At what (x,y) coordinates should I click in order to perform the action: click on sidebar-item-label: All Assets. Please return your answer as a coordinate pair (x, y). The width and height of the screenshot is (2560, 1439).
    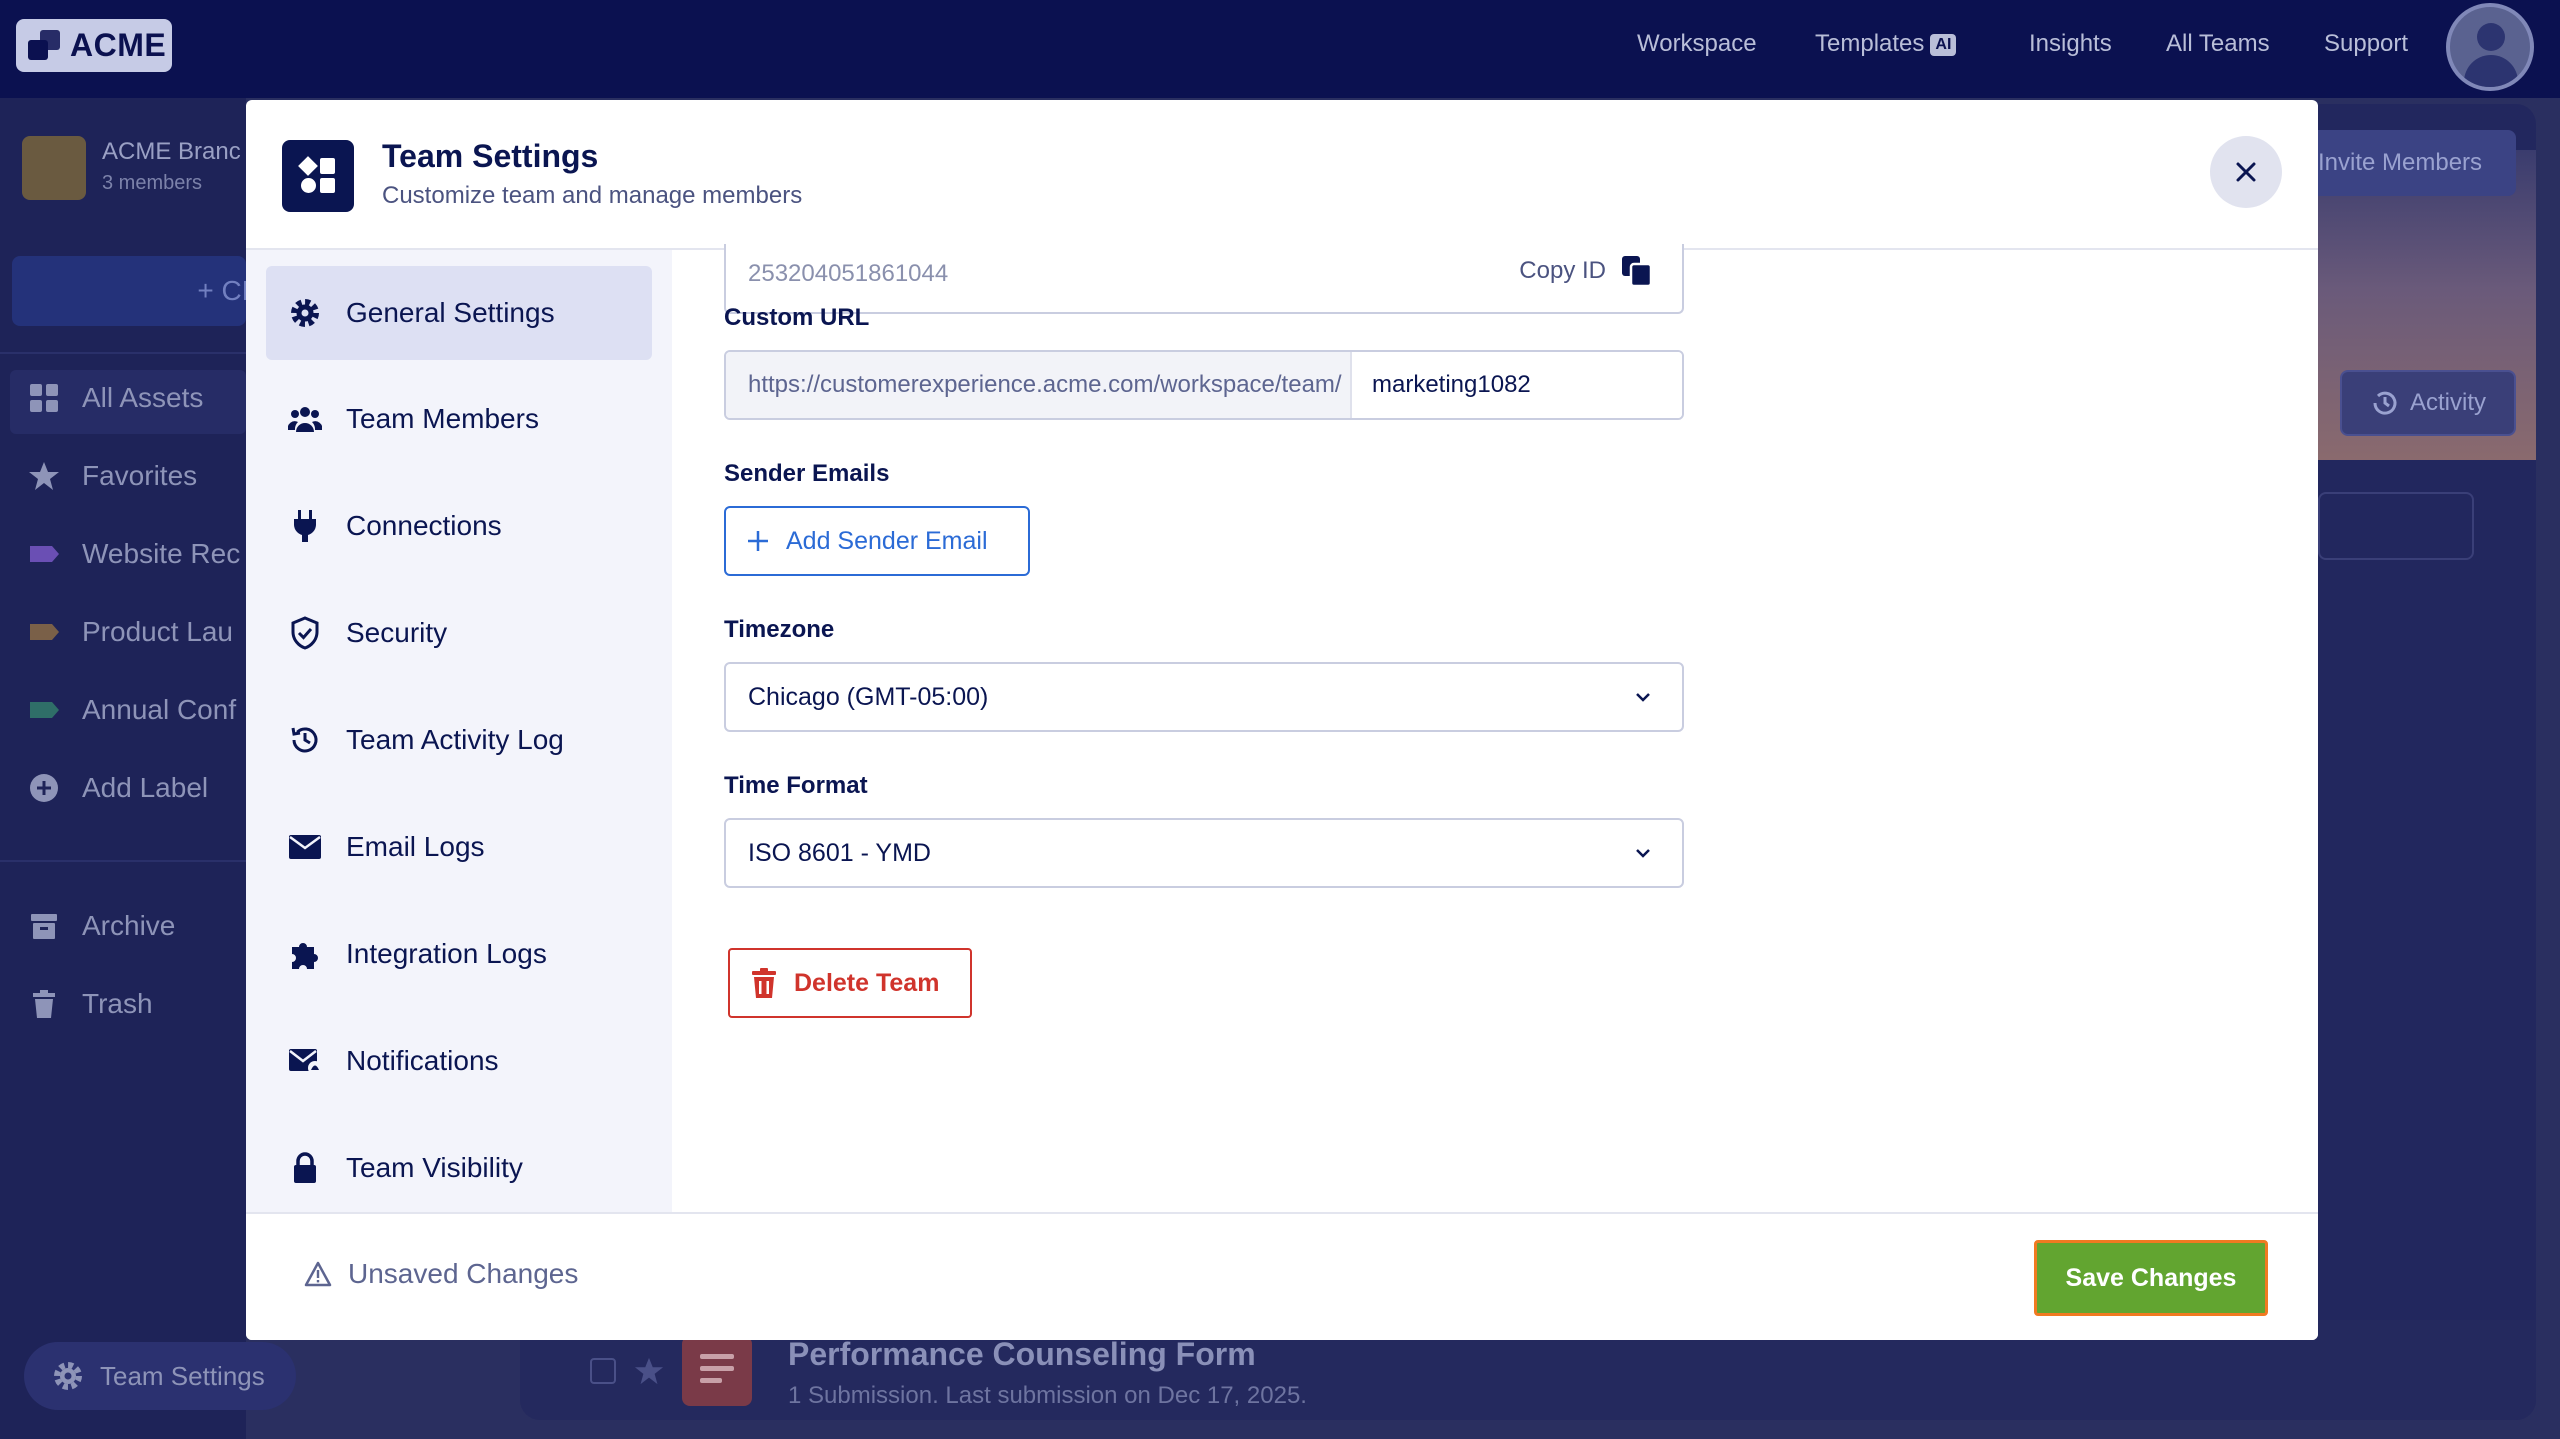
    Looking at the image, I should click on (143, 397).